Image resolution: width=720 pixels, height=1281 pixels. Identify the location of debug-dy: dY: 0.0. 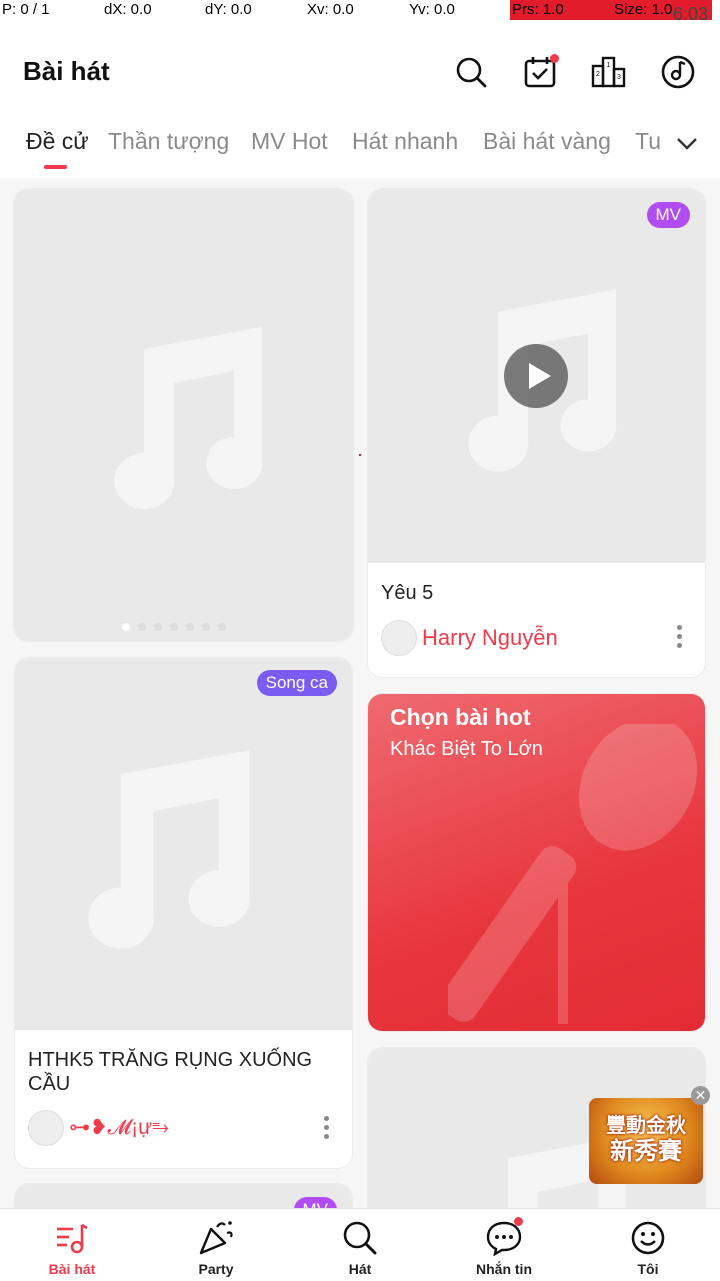
(228, 9).